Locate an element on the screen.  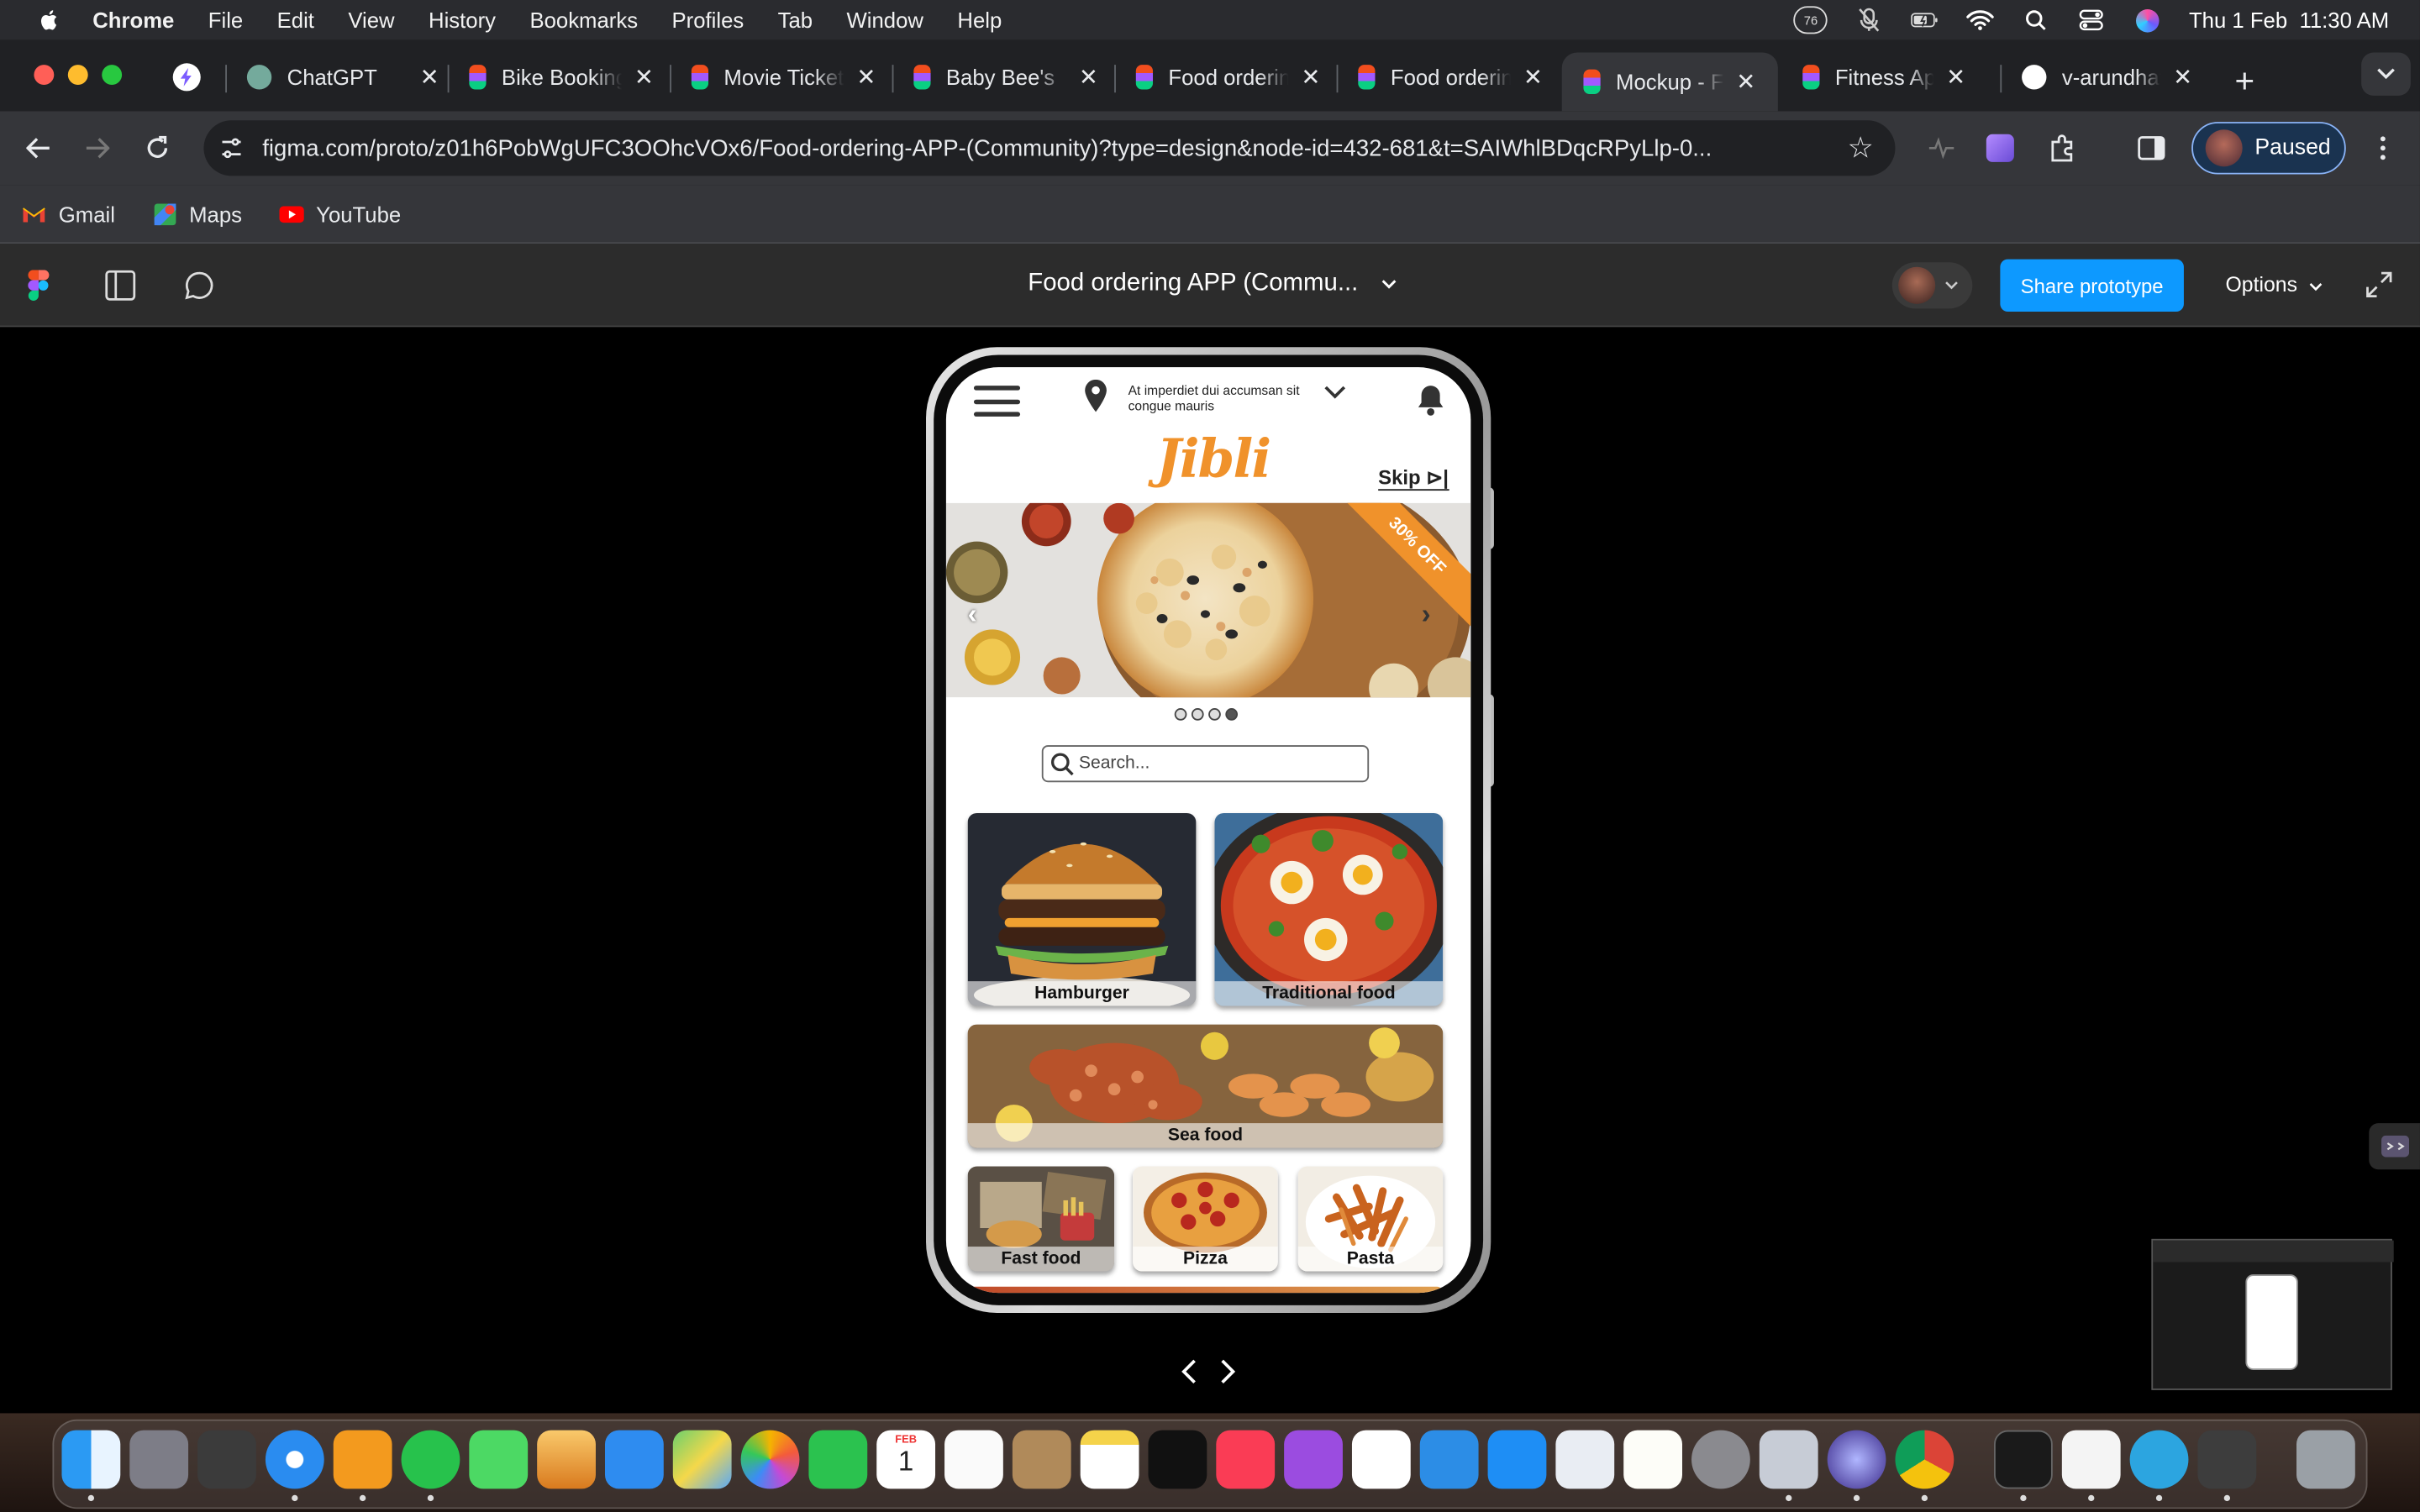
photos-icon is located at coordinates (770, 1459).